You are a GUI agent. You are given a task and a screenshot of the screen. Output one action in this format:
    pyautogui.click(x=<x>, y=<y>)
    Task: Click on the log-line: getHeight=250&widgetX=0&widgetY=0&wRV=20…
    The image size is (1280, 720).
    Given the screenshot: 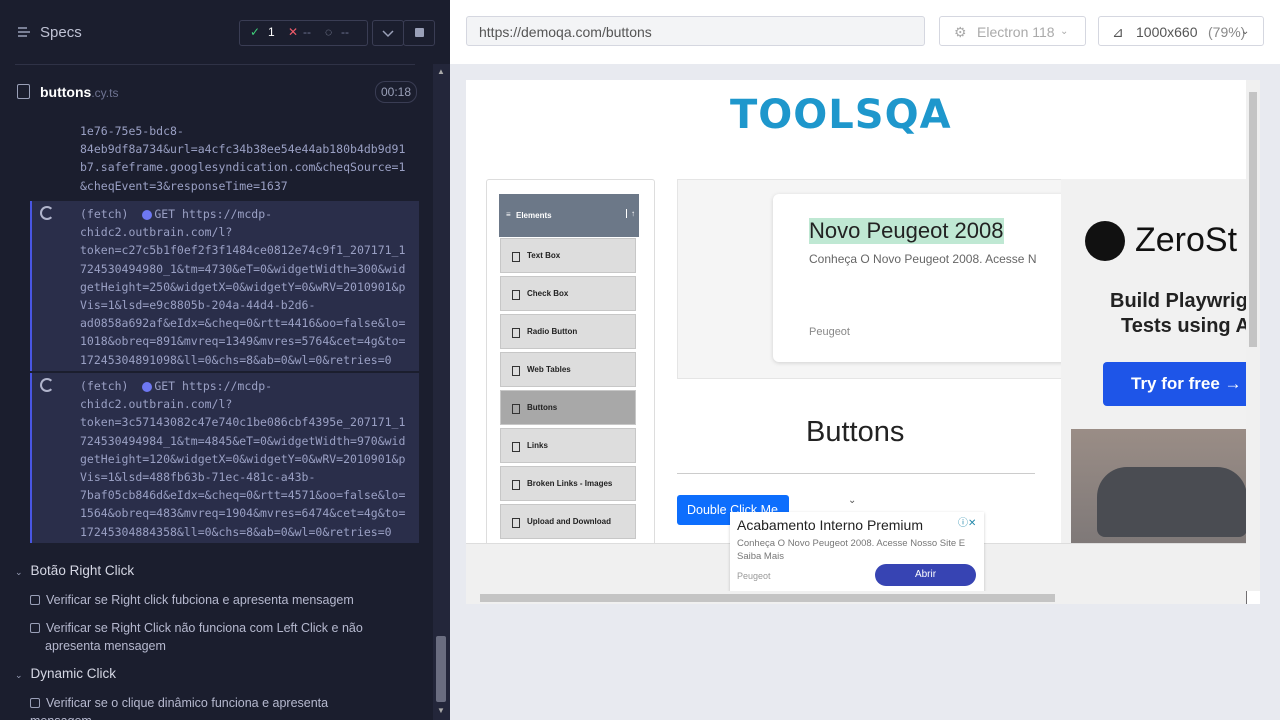 What is the action you would take?
    pyautogui.click(x=243, y=286)
    